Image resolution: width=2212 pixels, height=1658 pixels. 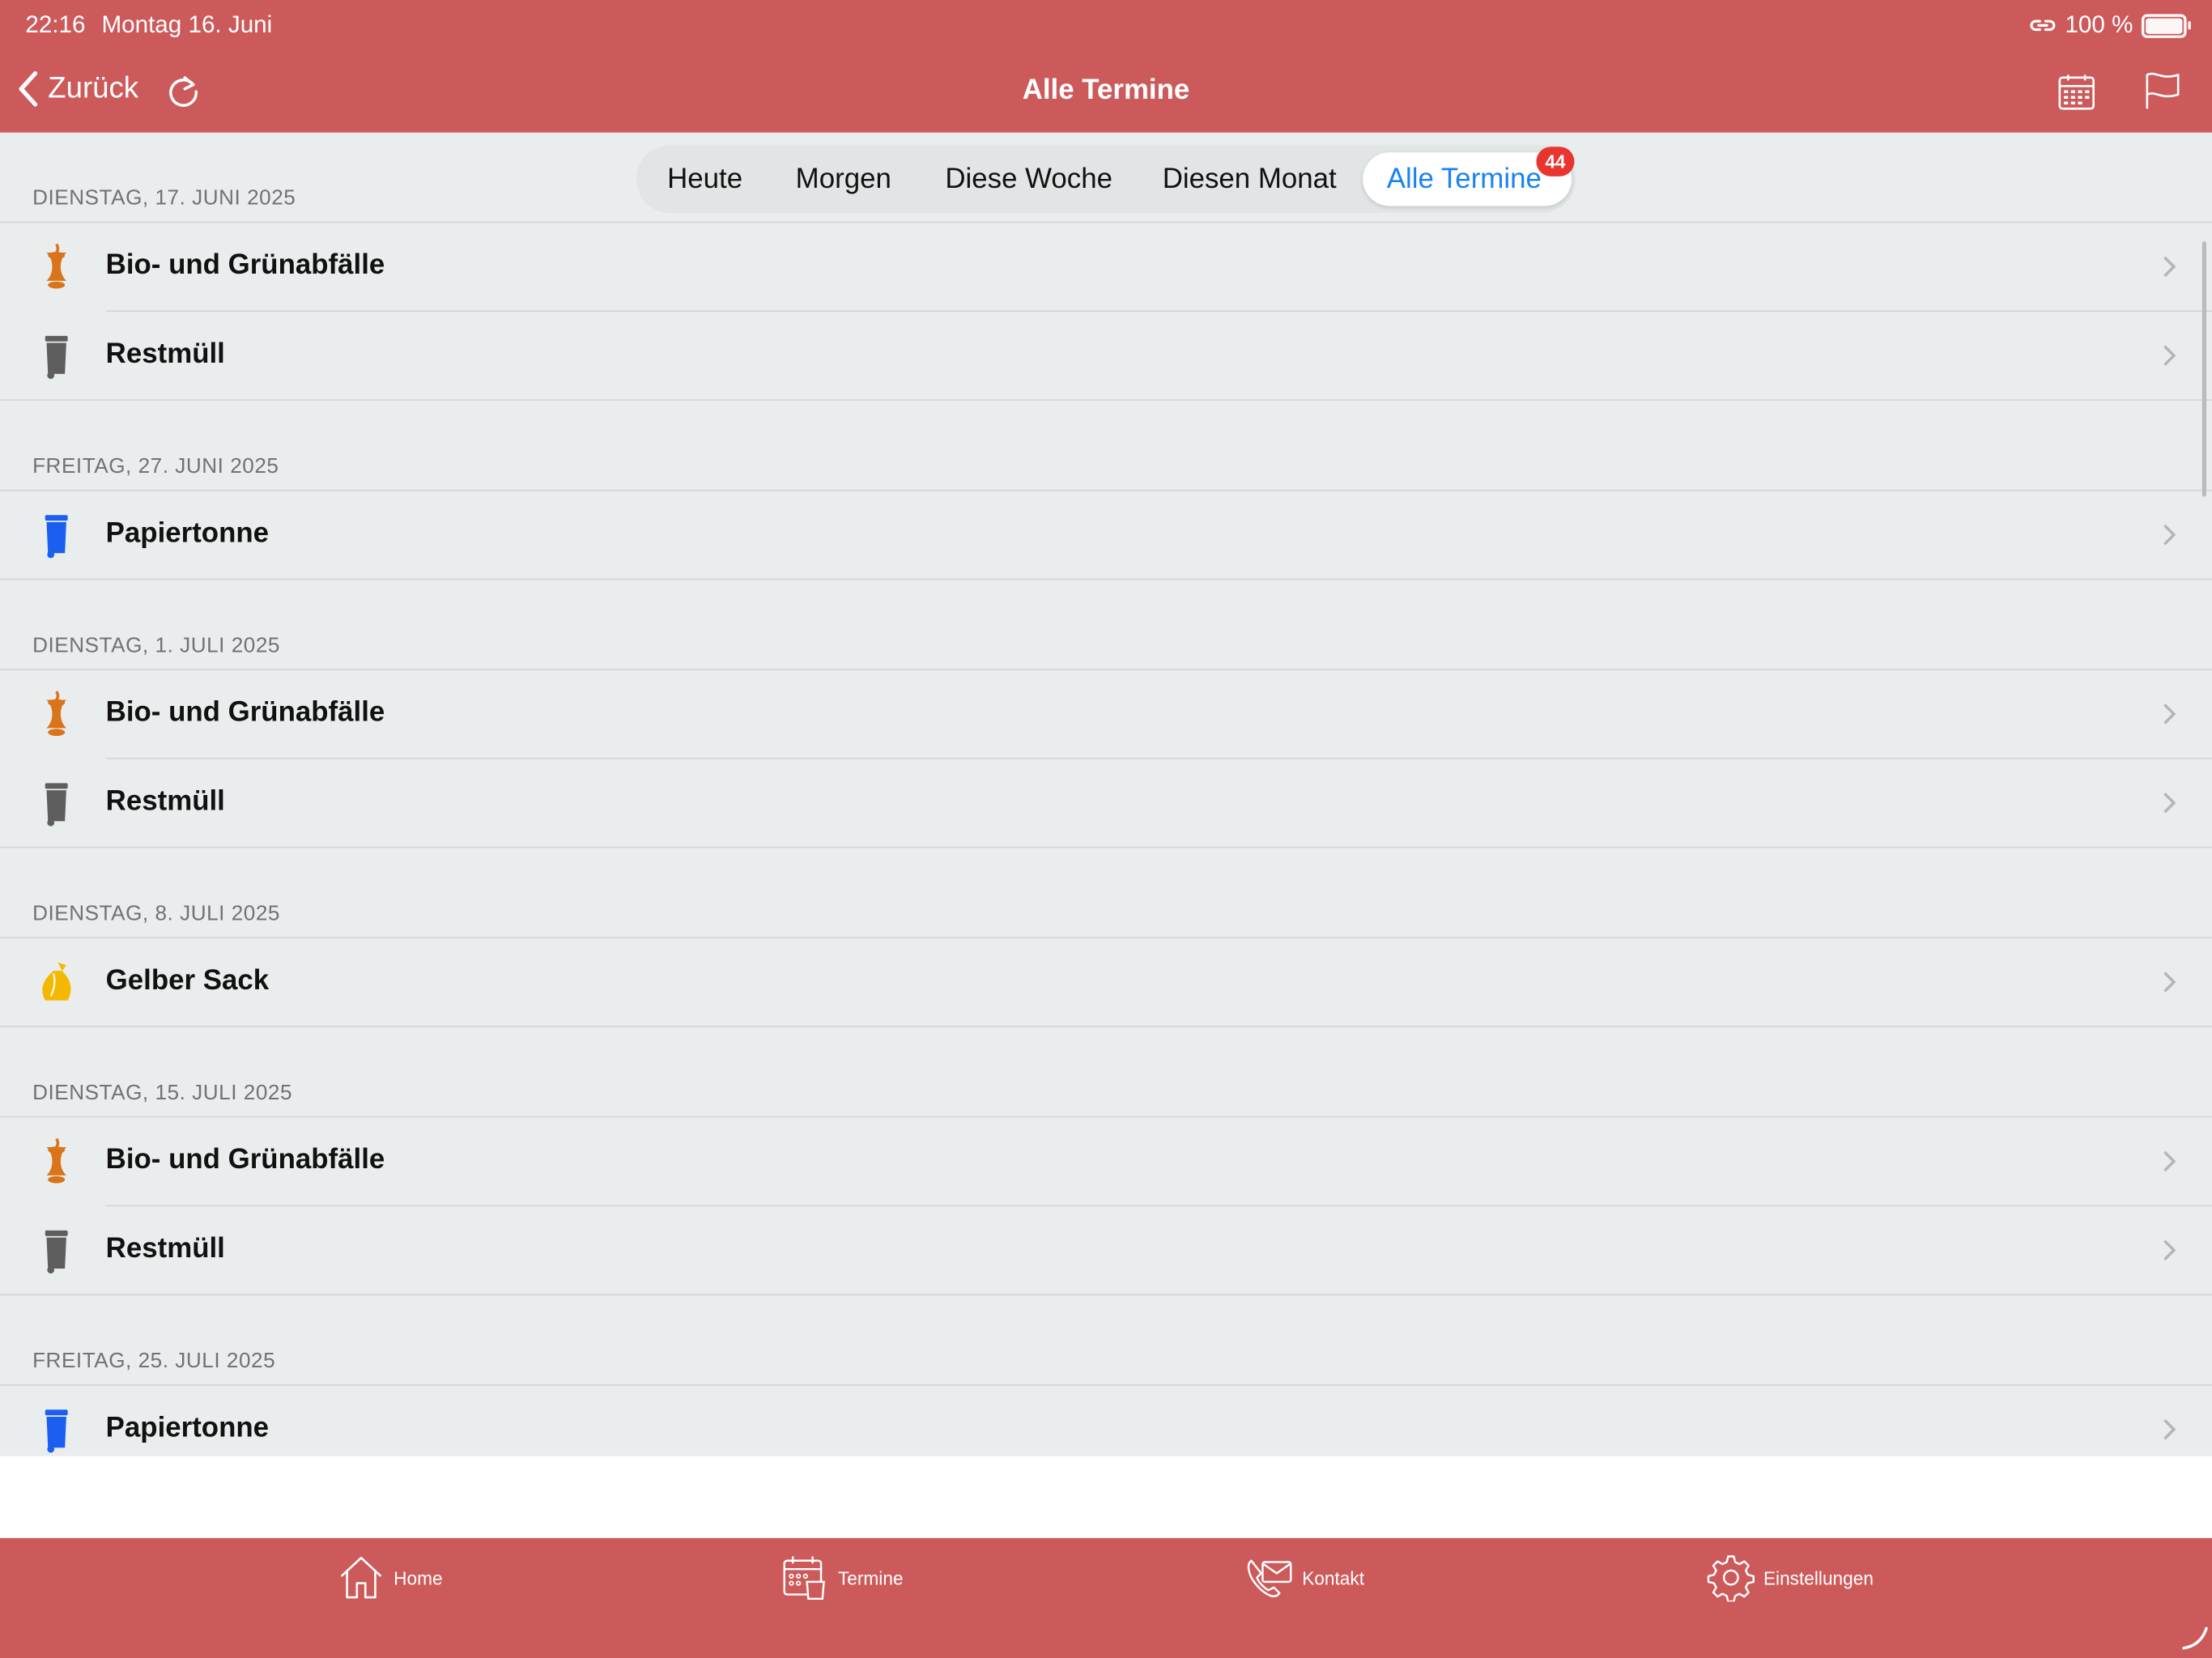 What do you see at coordinates (870, 1577) in the screenshot?
I see `tab-termine-label: Termine` at bounding box center [870, 1577].